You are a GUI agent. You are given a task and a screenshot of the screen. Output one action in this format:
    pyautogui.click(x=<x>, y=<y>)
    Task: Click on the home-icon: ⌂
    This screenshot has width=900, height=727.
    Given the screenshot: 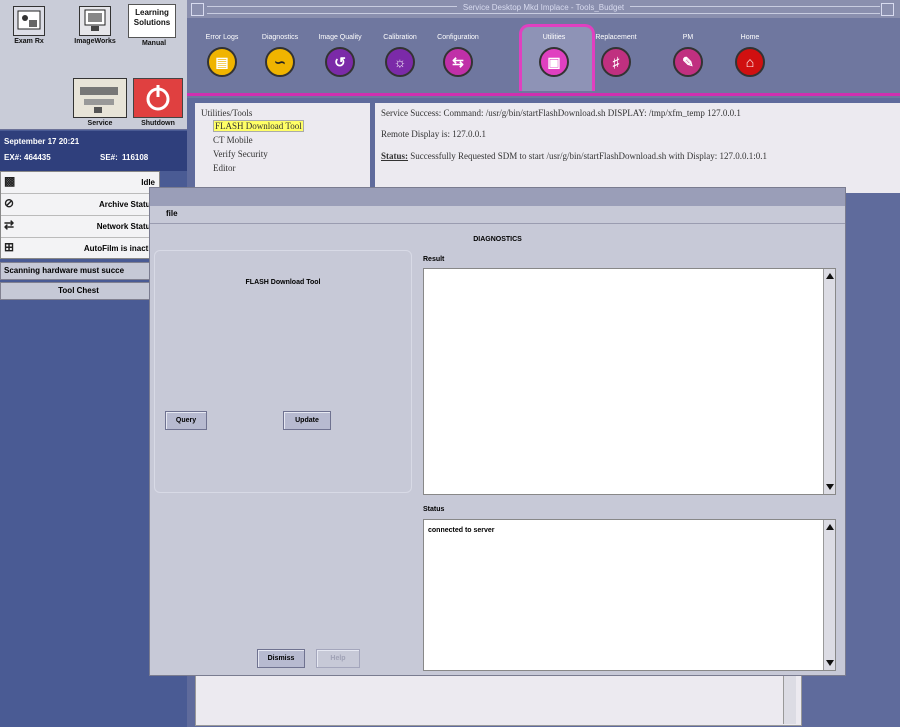 What is the action you would take?
    pyautogui.click(x=750, y=62)
    